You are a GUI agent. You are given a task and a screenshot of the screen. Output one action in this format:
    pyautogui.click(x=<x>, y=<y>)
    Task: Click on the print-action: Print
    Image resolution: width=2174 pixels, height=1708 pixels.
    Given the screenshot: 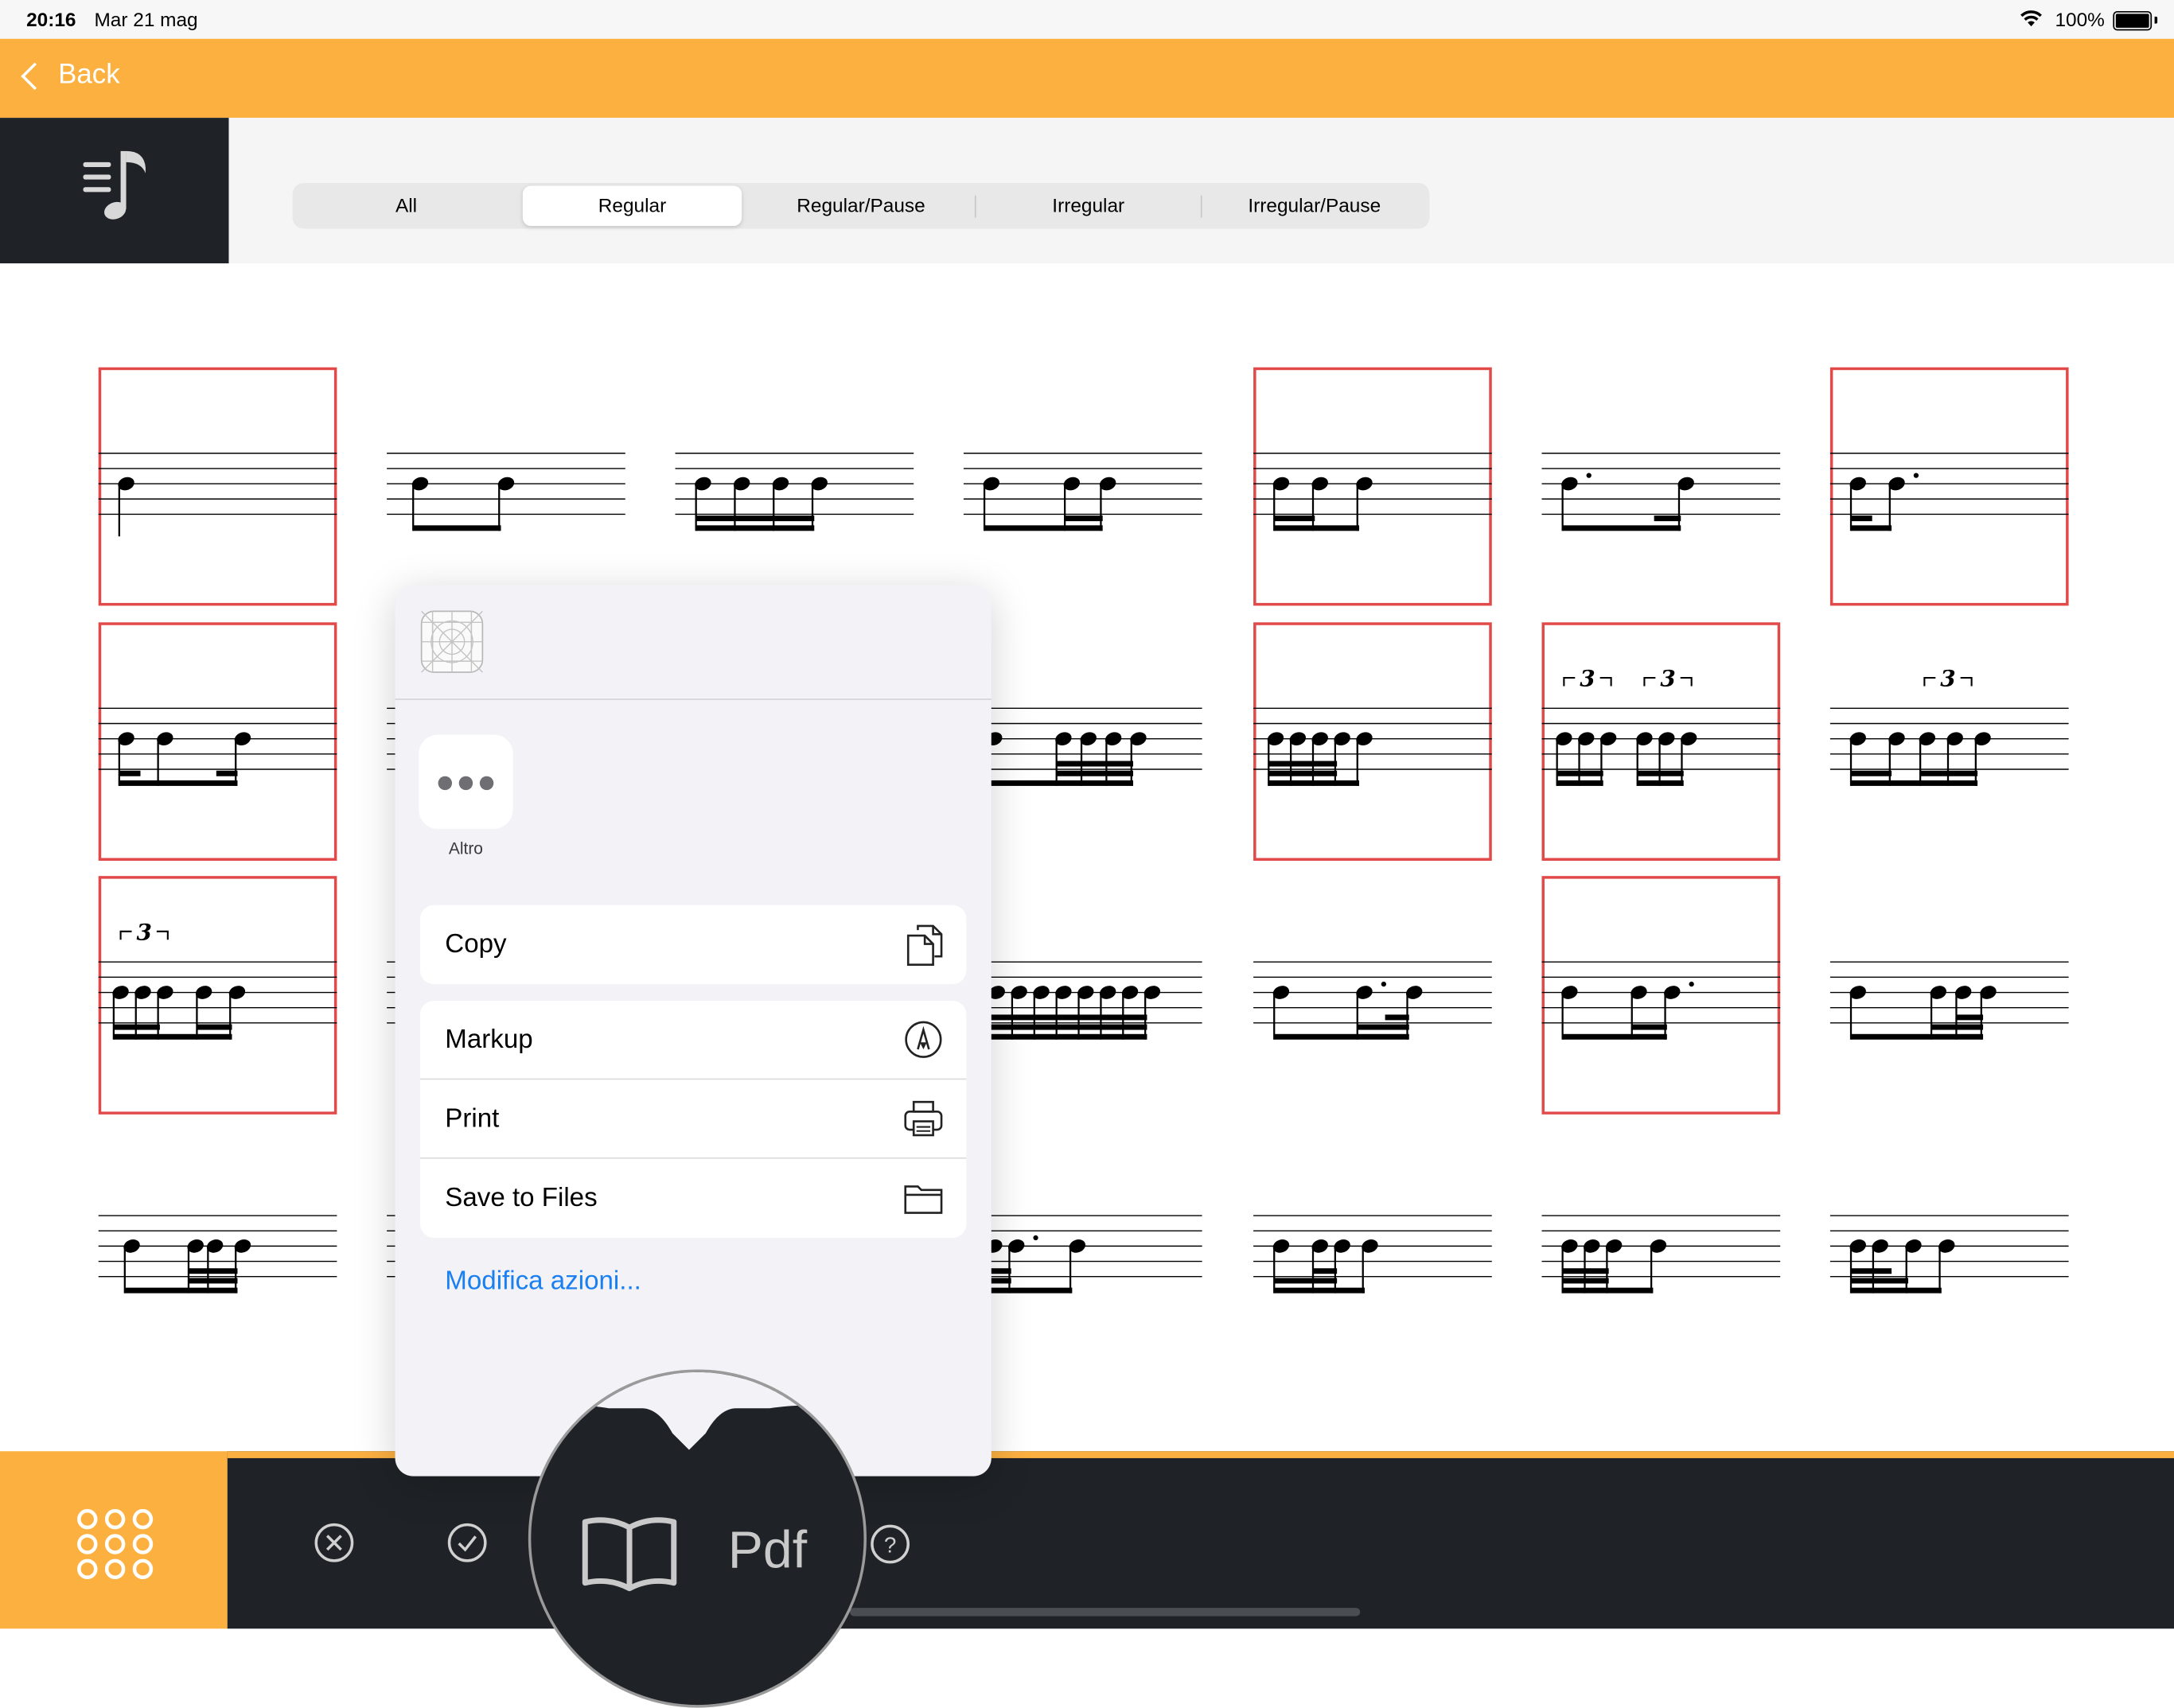 What is the action you would take?
    pyautogui.click(x=693, y=1119)
    